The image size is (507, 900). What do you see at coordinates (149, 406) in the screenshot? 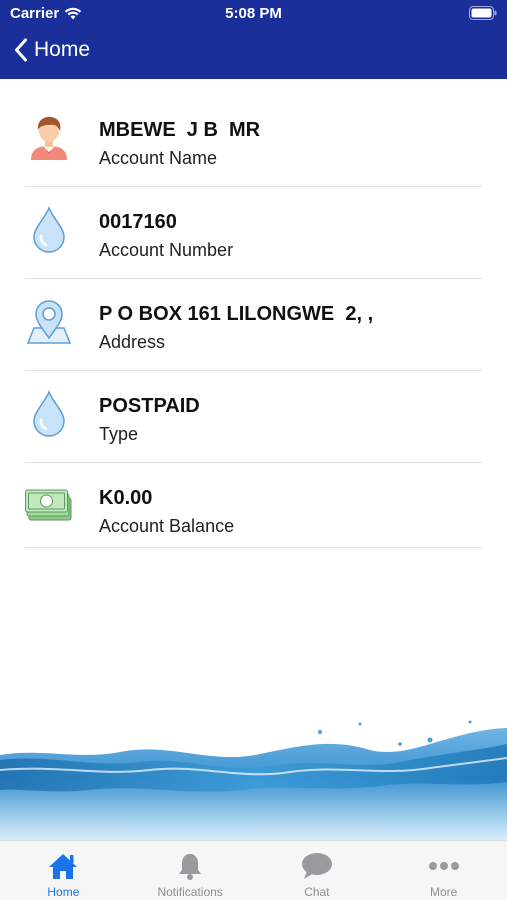
I see `type-value: POSTPAID` at bounding box center [149, 406].